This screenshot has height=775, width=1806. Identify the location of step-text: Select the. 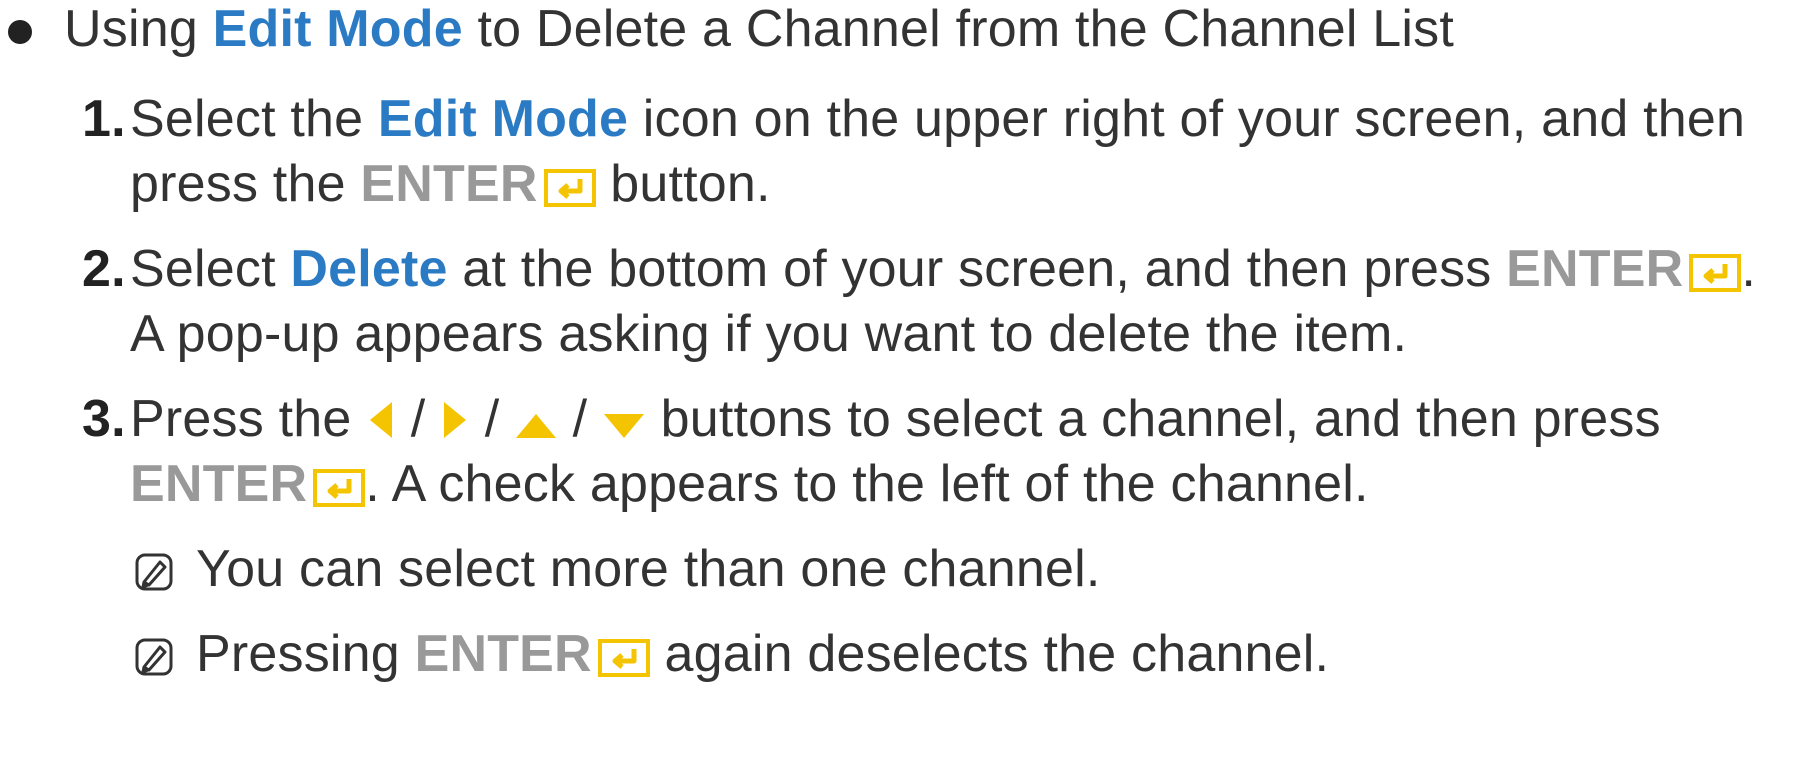
(254, 119).